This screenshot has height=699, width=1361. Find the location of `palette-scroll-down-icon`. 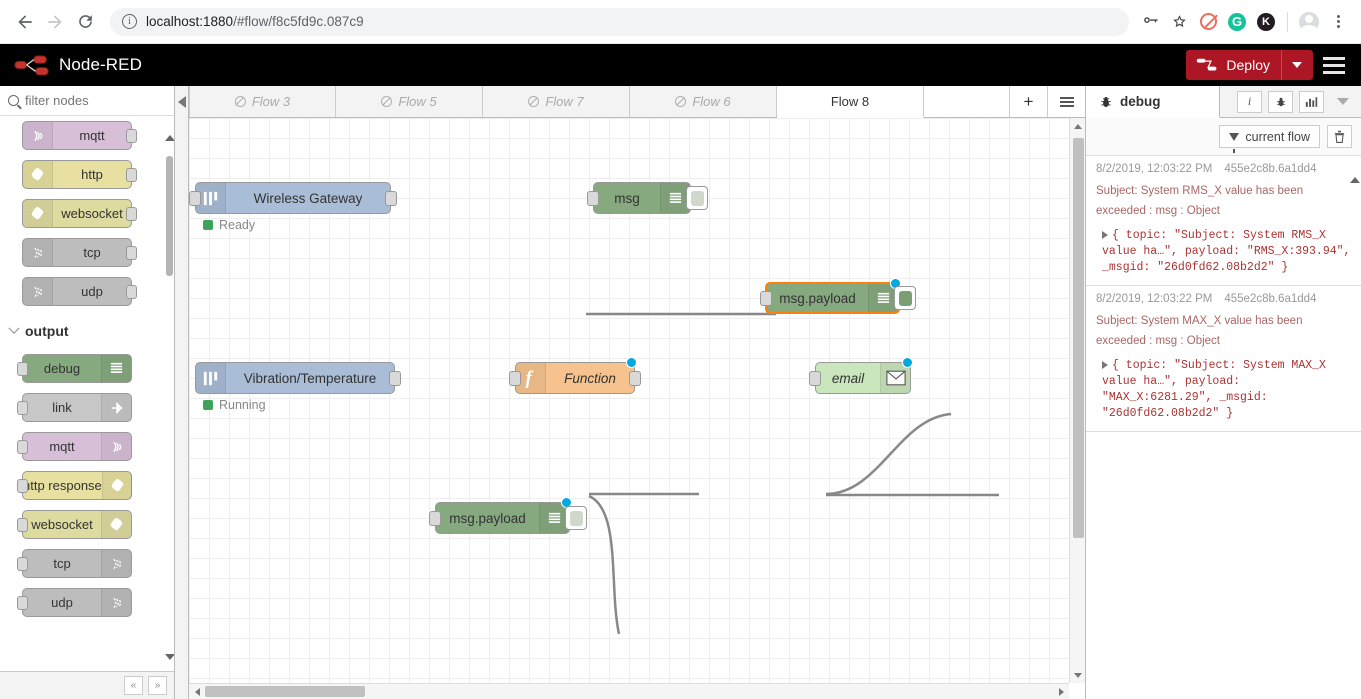

palette-scroll-down-icon is located at coordinates (169, 662).